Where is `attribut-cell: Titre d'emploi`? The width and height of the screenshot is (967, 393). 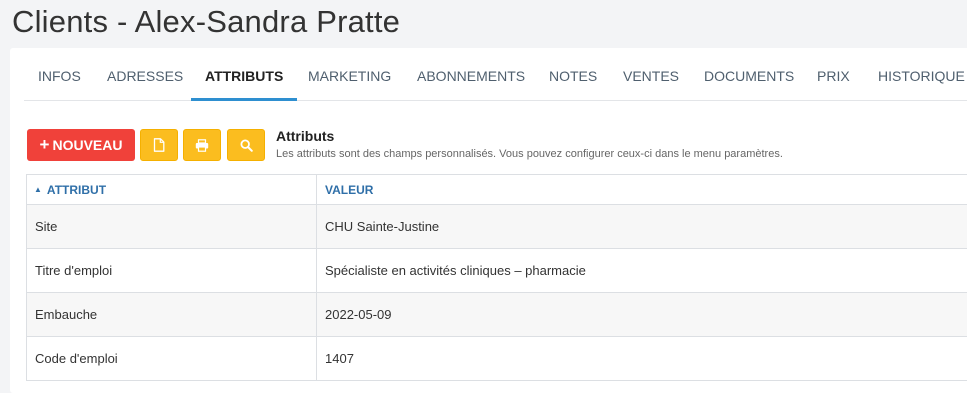
attribut-cell: Titre d'emploi is located at coordinates (172, 270).